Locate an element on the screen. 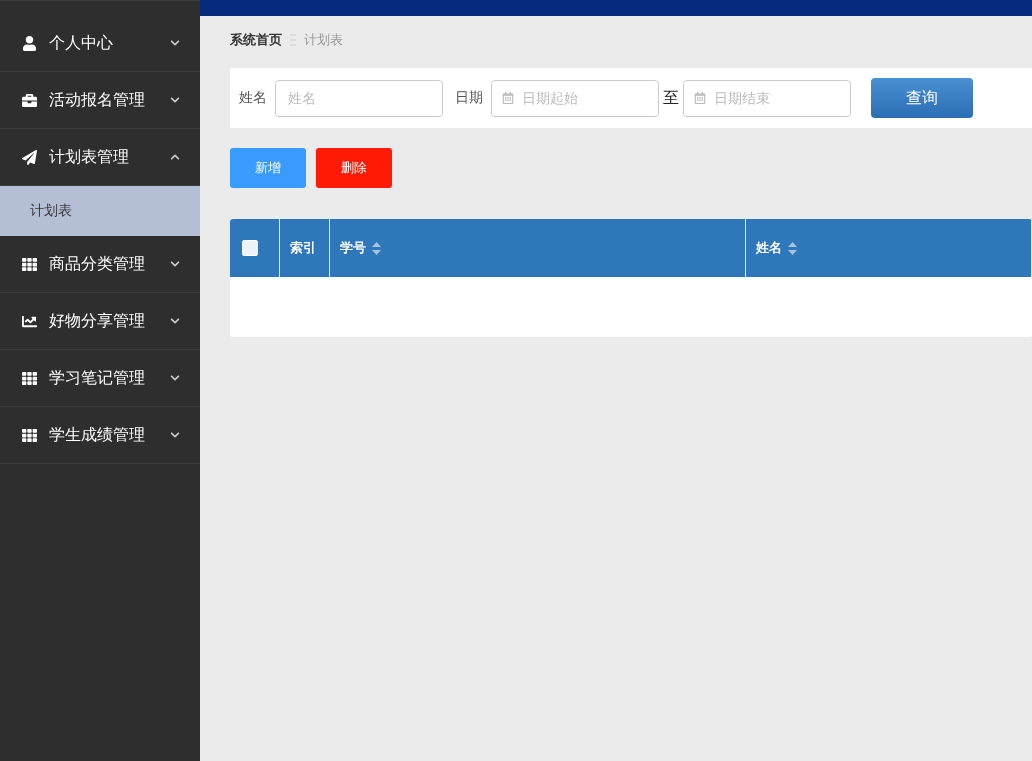 Image resolution: width=1032 pixels, height=761 pixels. column-header: 索引 is located at coordinates (305, 248).